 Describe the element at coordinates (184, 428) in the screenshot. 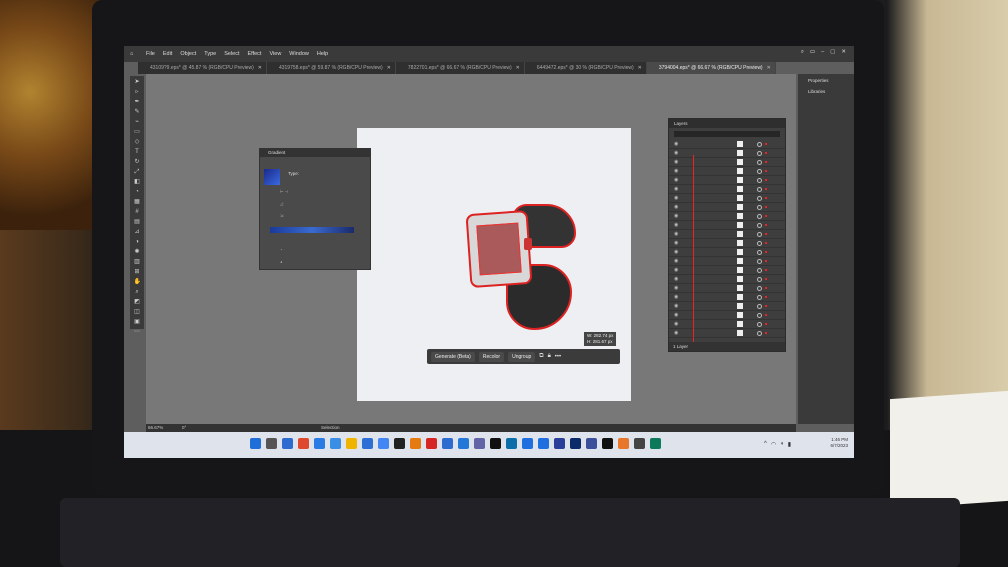

I see `rotation-angle: 0°` at that location.